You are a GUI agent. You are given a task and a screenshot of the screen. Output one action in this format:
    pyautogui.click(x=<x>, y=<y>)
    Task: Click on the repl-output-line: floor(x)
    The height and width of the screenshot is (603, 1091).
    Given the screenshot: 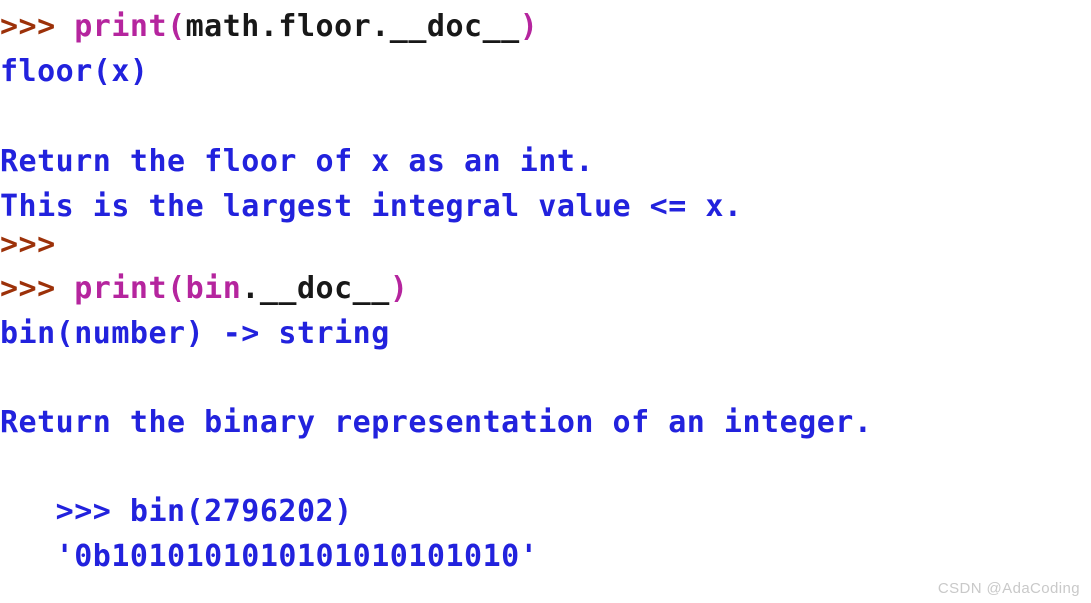 What is the action you would take?
    pyautogui.click(x=545, y=71)
    